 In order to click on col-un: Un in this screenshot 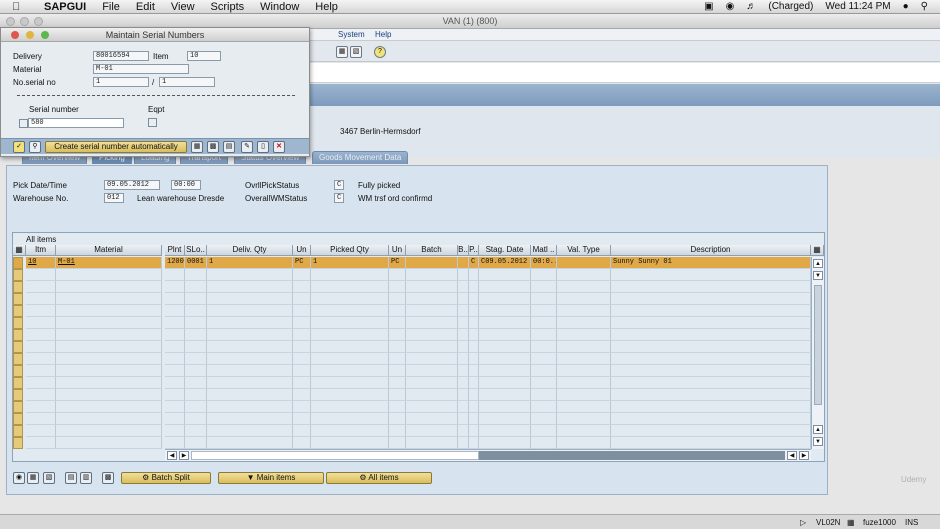, I will do `click(302, 250)`.